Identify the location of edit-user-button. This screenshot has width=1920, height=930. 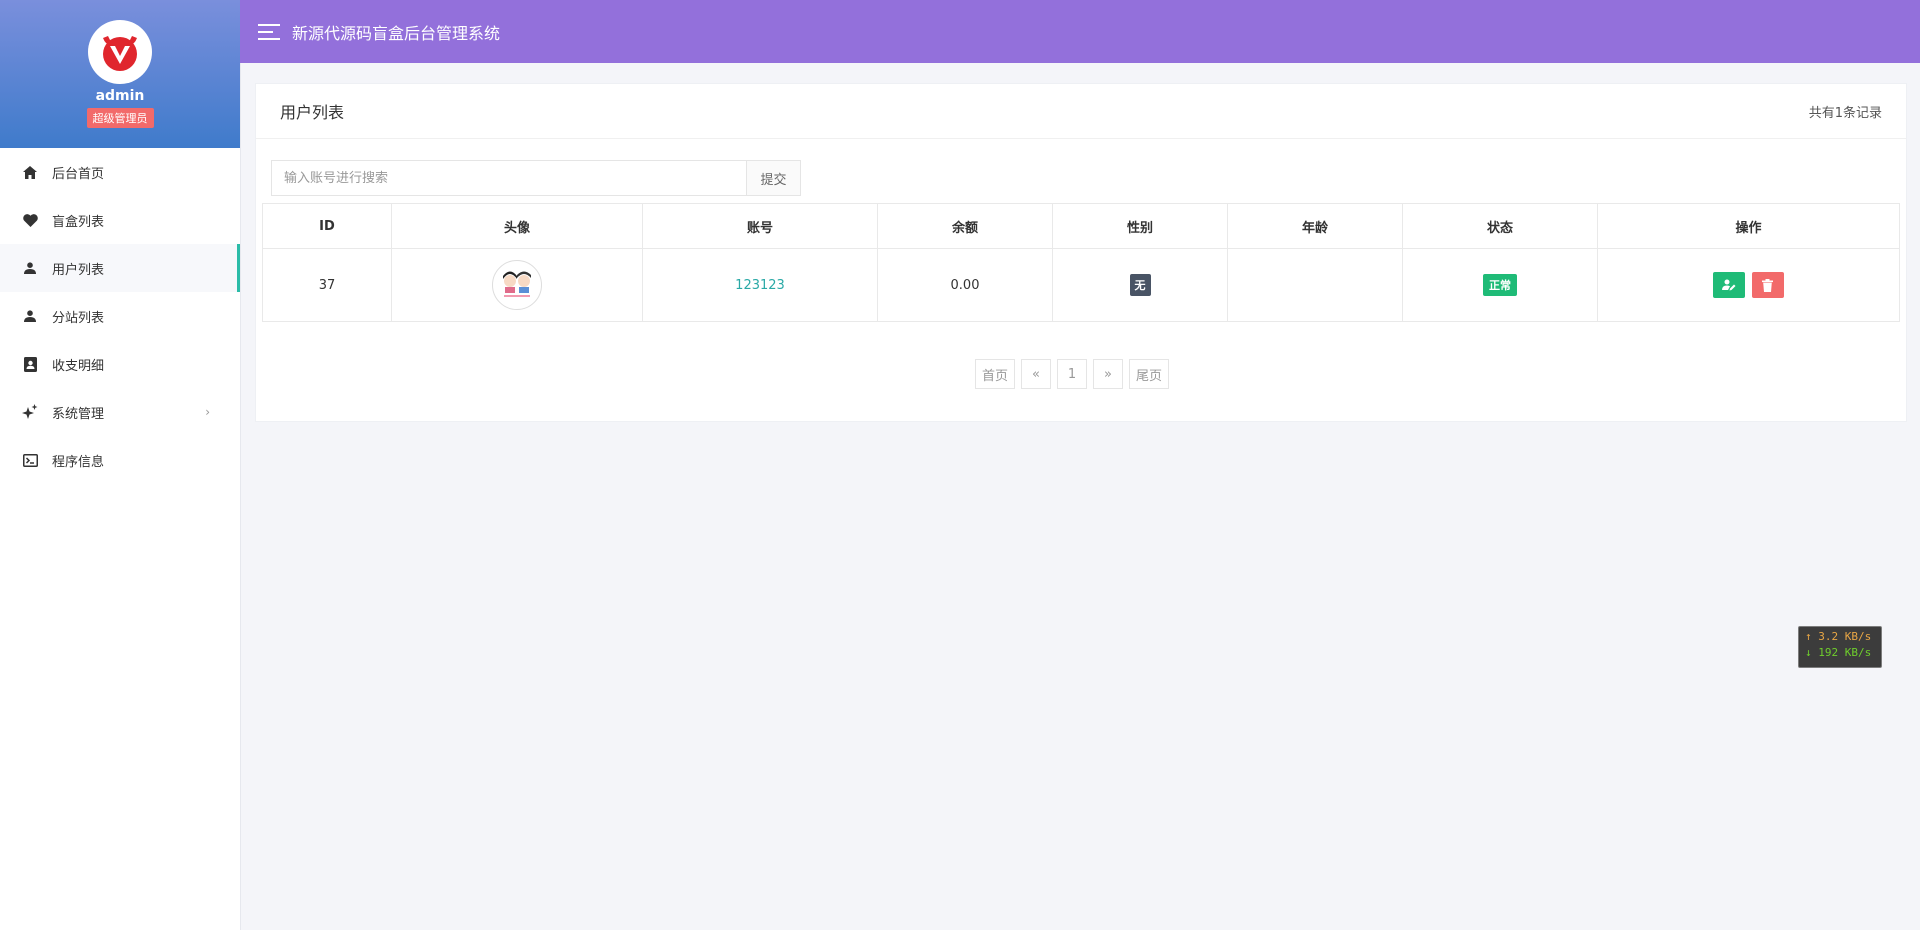
(1729, 285).